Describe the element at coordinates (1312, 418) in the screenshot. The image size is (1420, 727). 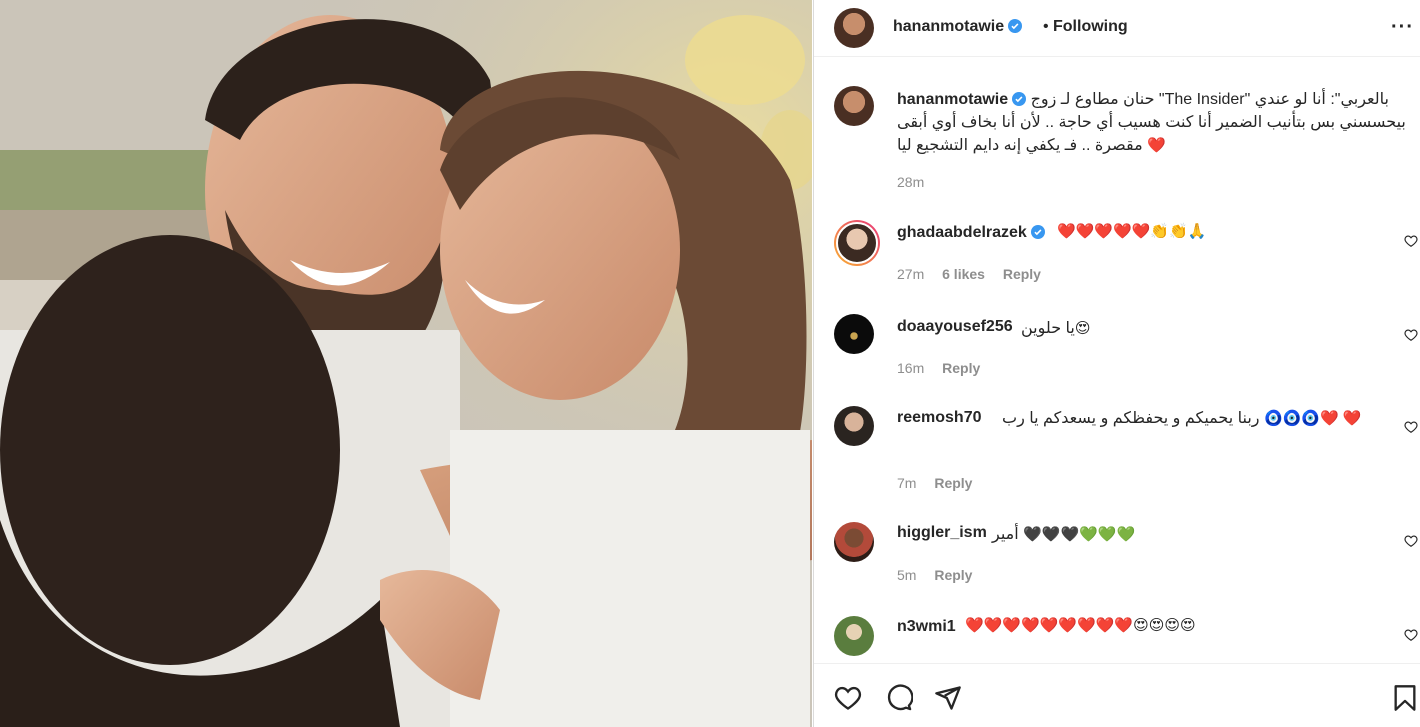
I see `comment-emoji: 🧿🧿🧿❤️ ❤️` at that location.